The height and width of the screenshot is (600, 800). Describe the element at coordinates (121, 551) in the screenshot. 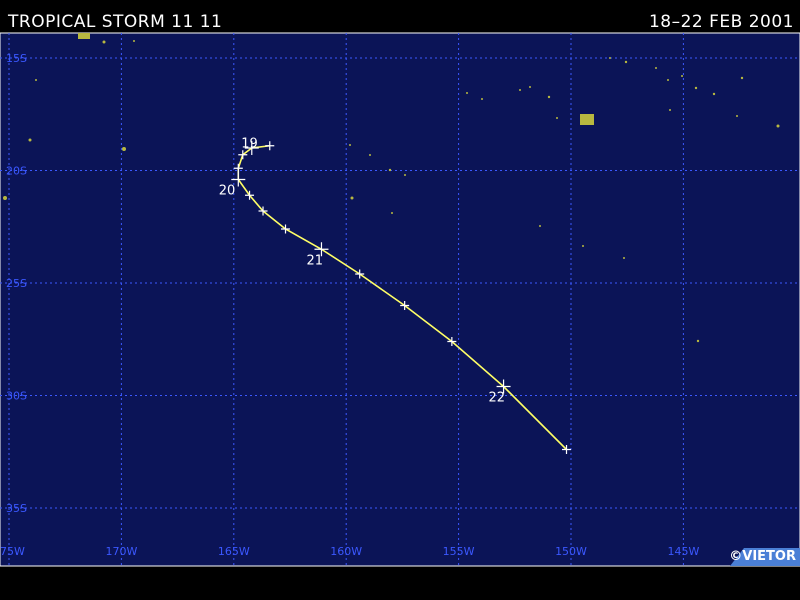

I see `lon-label: 170W` at that location.